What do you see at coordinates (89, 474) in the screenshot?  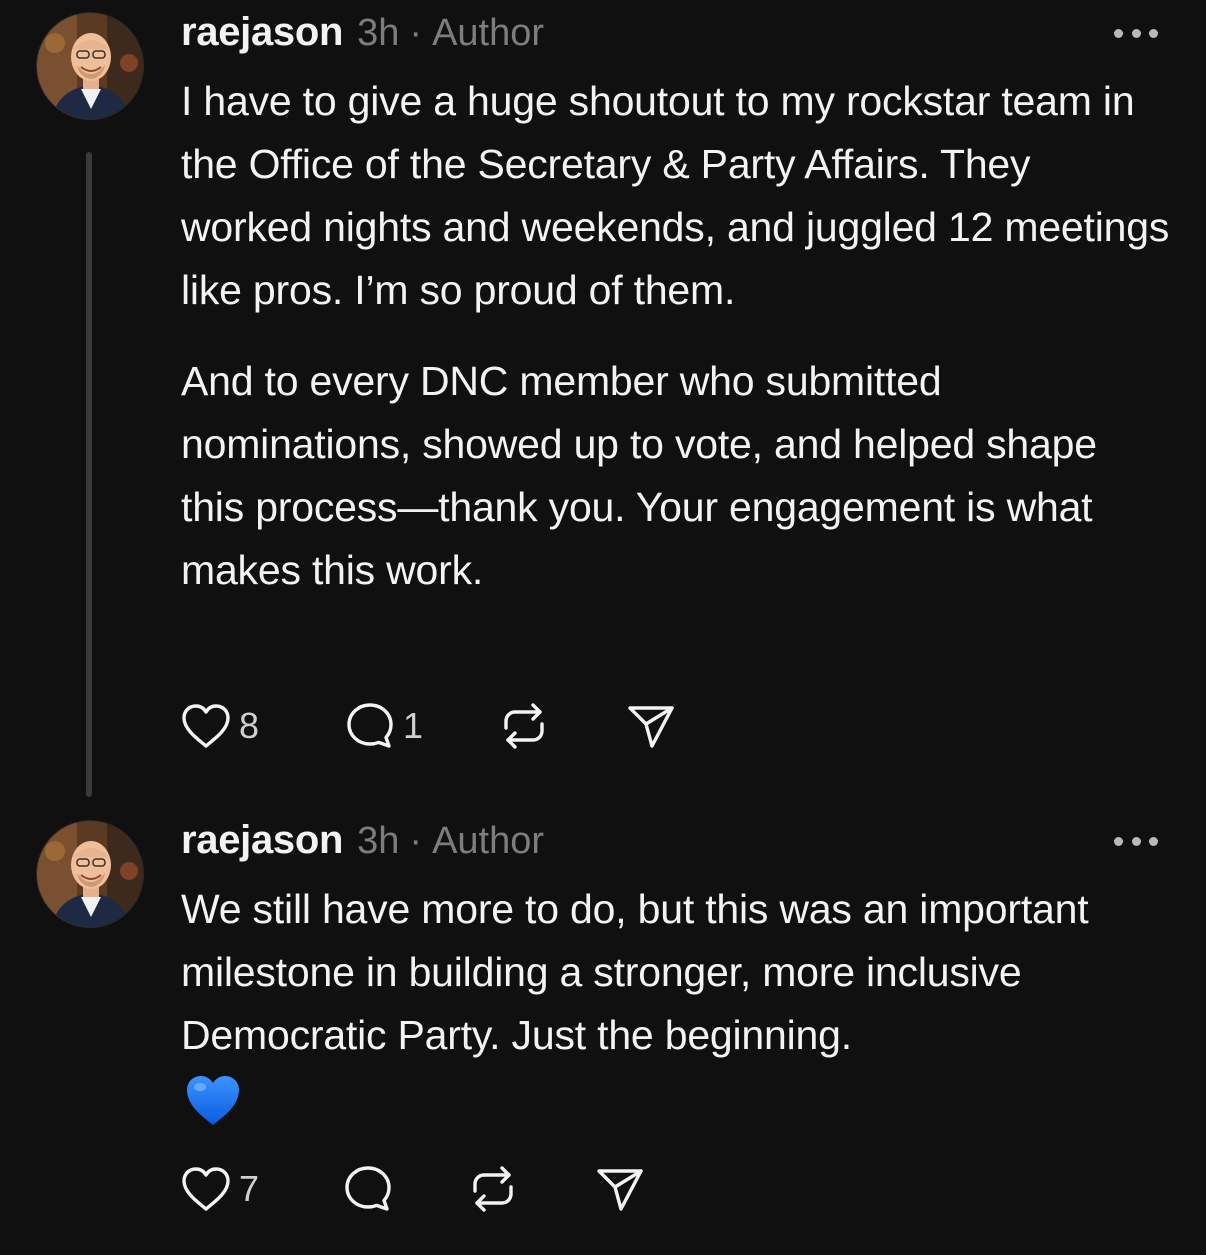 I see `thread-connector-line` at bounding box center [89, 474].